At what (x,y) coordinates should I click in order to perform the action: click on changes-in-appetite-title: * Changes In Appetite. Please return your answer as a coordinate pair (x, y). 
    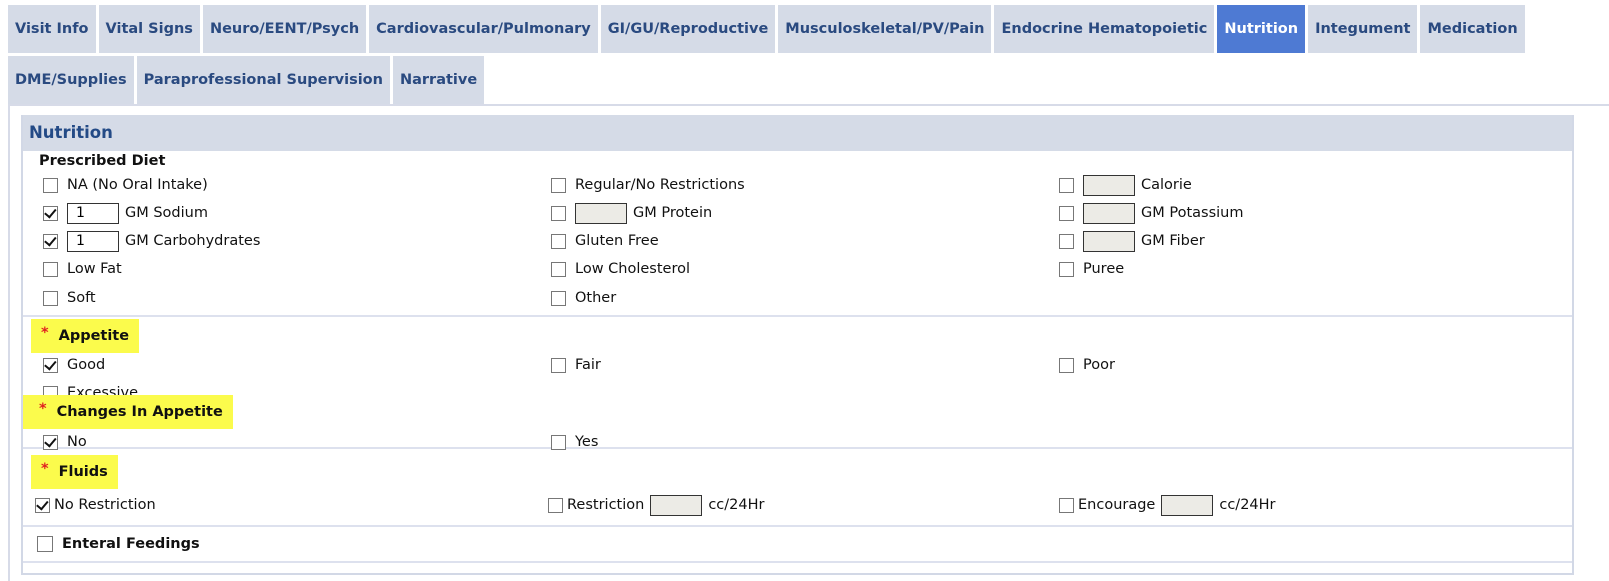
    Looking at the image, I should click on (128, 412).